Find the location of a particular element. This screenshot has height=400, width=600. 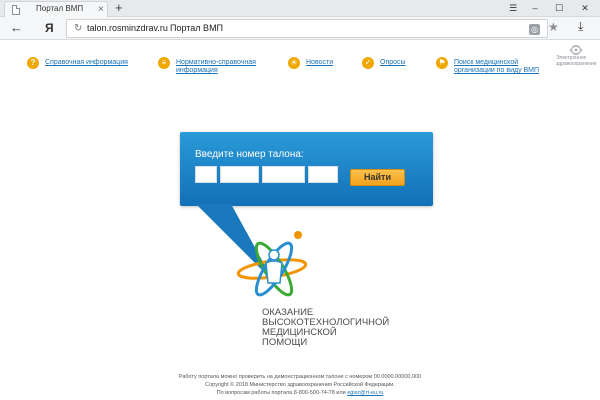

nav-label-line: Справочная информация is located at coordinates (86, 62).